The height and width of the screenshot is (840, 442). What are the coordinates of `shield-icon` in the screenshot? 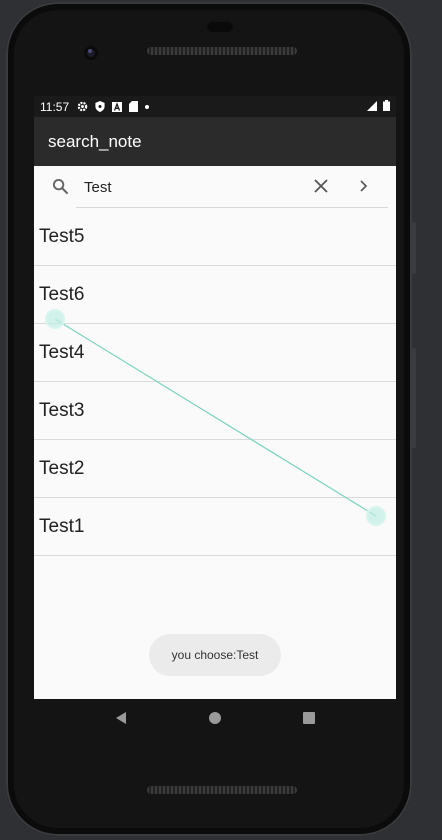 It's located at (100, 106).